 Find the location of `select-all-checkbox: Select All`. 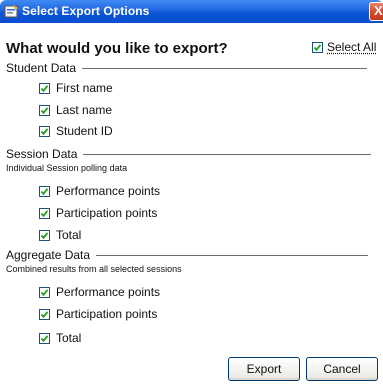

select-all-checkbox: Select All is located at coordinates (344, 47).